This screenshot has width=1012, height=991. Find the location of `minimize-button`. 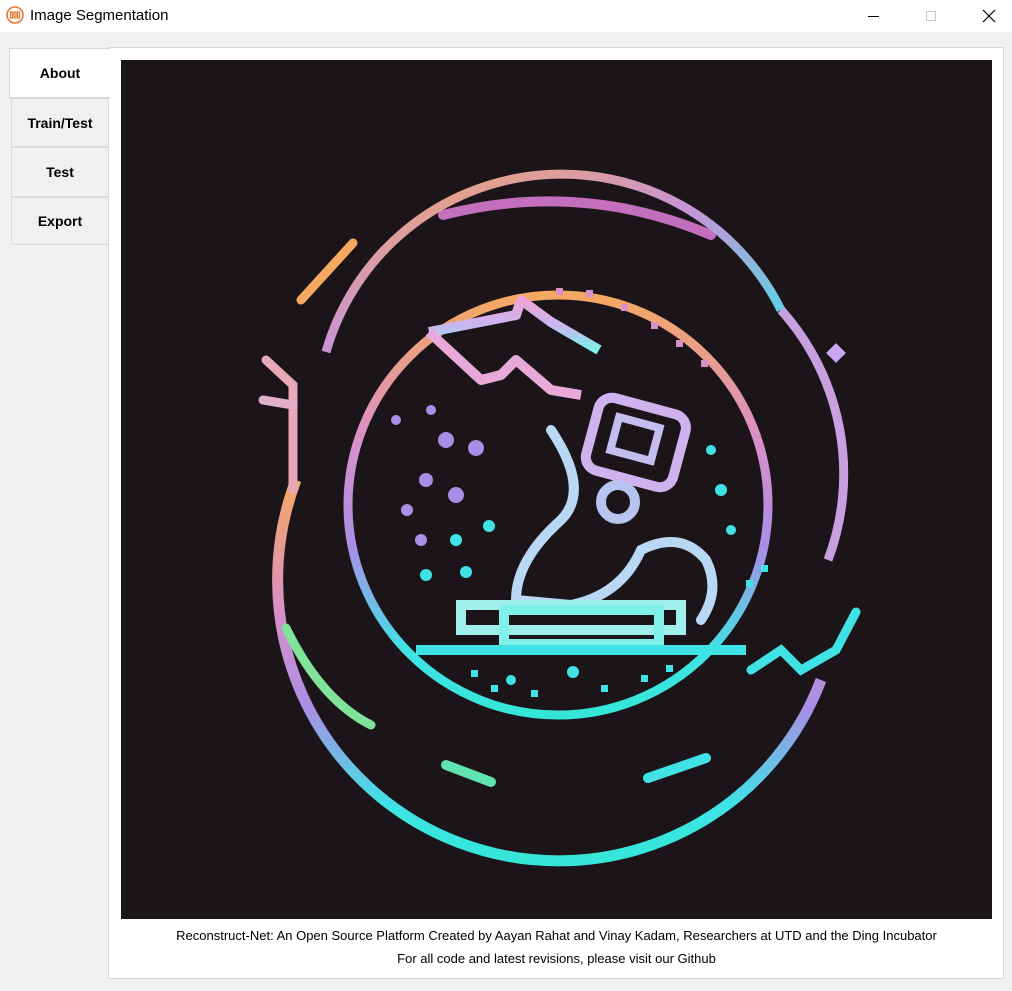

minimize-button is located at coordinates (873, 16).